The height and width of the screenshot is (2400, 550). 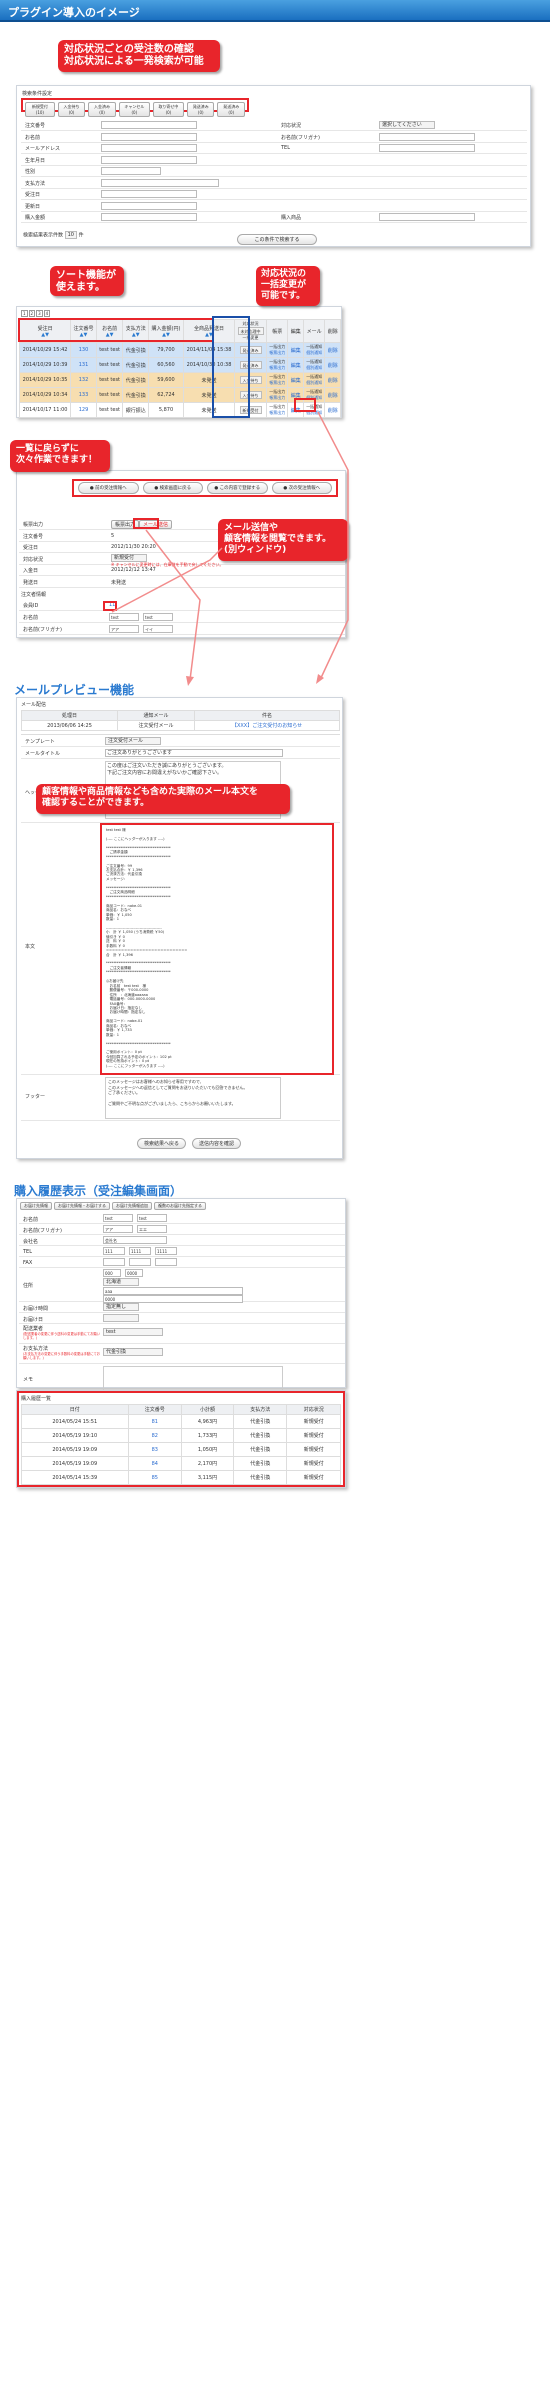 I want to click on purchase-hist-cell: 84, so click(x=155, y=1463).